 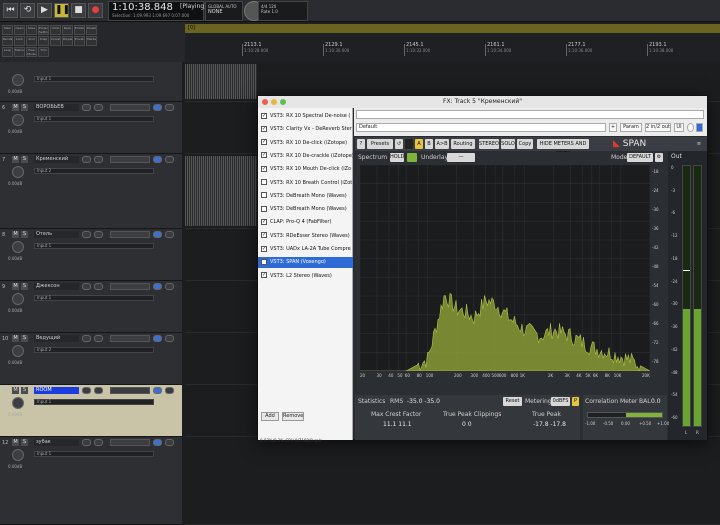 What do you see at coordinates (442, 144) in the screenshot?
I see `ab-copy-button: A>B` at bounding box center [442, 144].